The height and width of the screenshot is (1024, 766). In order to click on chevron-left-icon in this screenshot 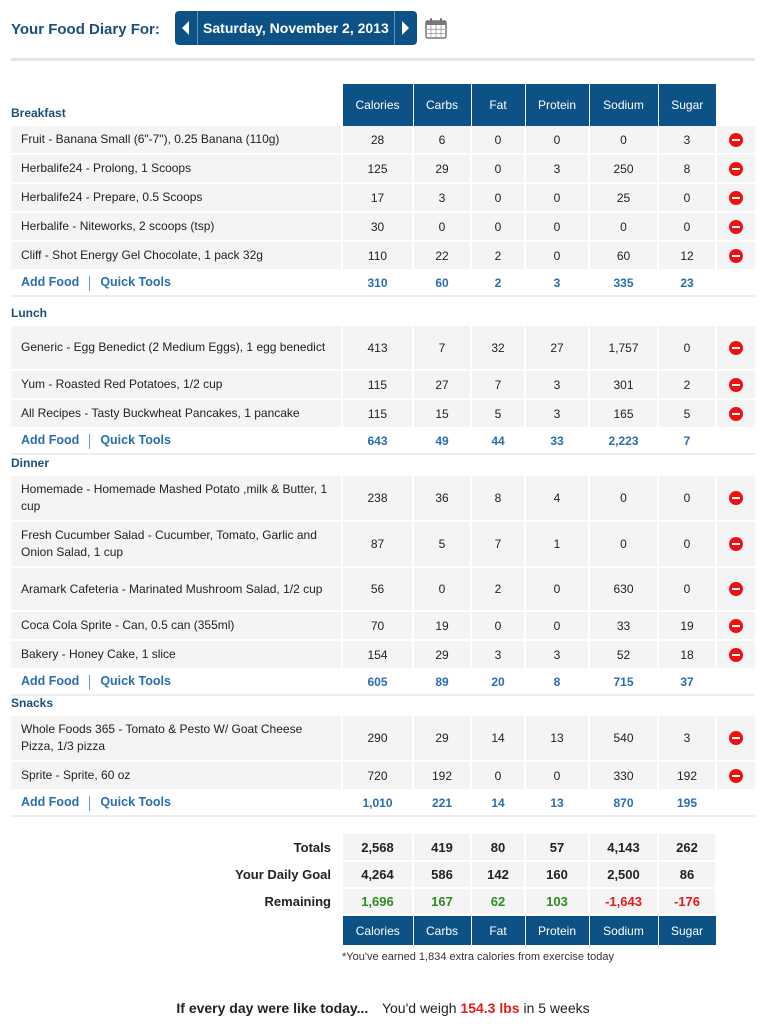, I will do `click(186, 28)`.